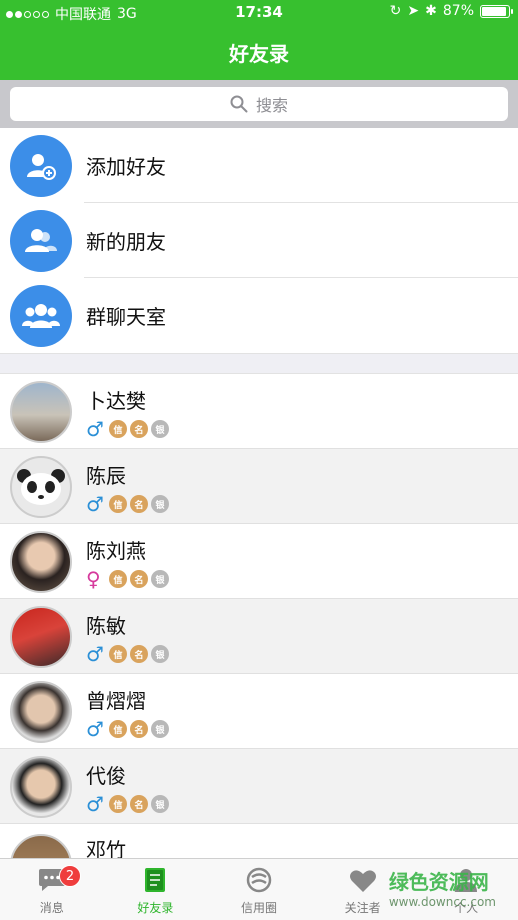 The height and width of the screenshot is (920, 518). What do you see at coordinates (259, 13) in the screenshot?
I see `status-bar: 中国联通 3G 17:34 ↻ ➤ ✱ 87%` at bounding box center [259, 13].